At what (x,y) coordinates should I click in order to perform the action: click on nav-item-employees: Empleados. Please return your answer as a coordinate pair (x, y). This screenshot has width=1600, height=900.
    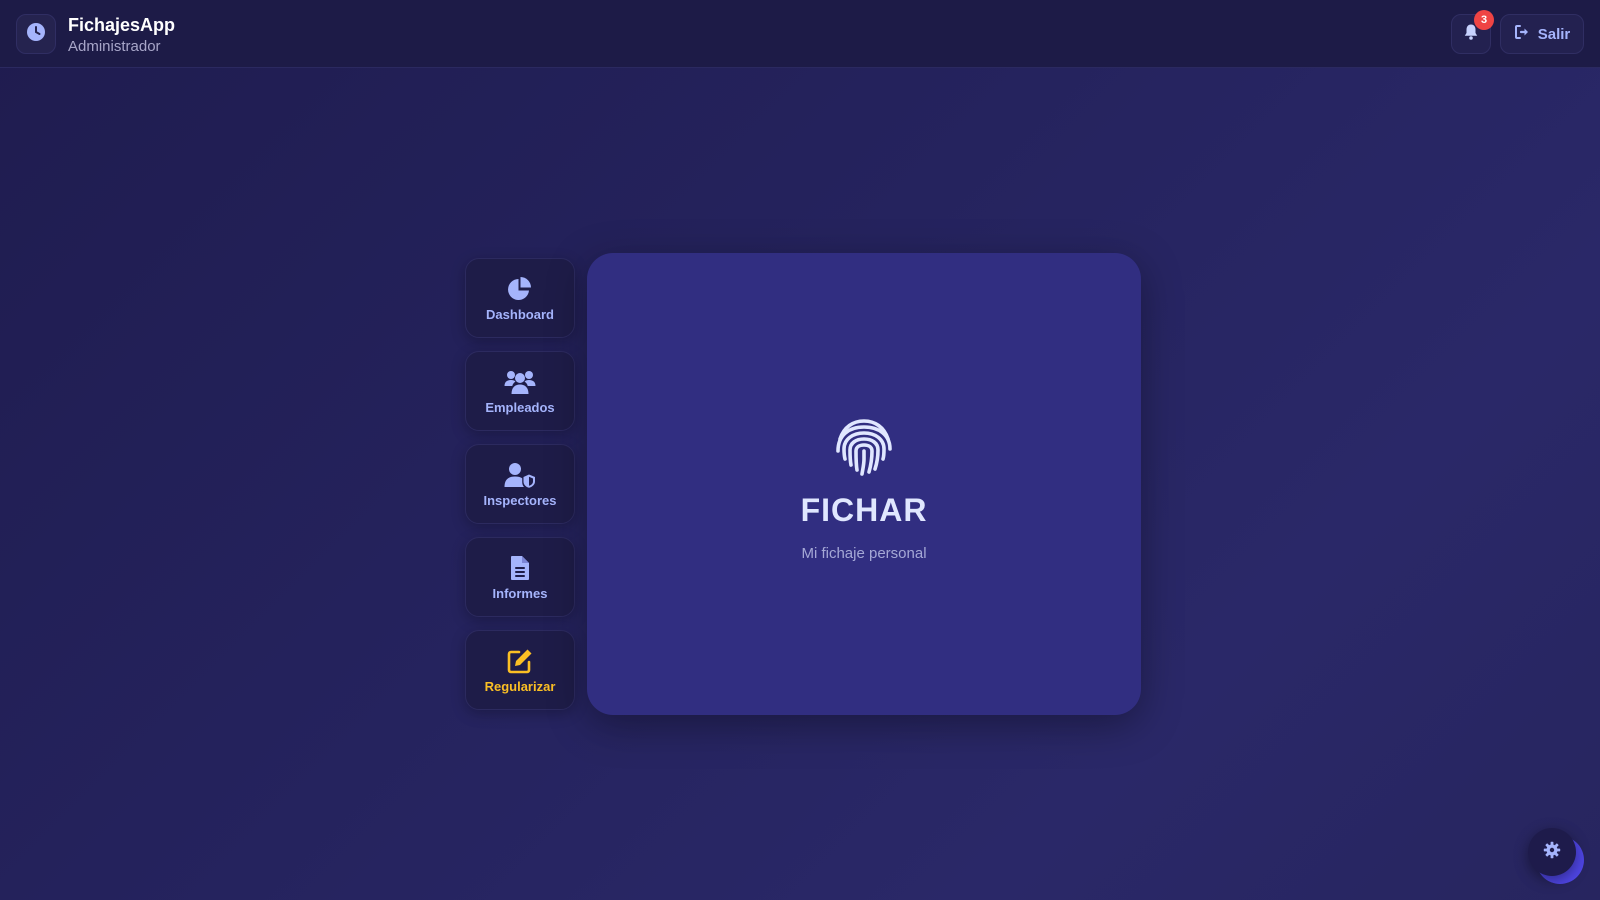
    Looking at the image, I should click on (520, 391).